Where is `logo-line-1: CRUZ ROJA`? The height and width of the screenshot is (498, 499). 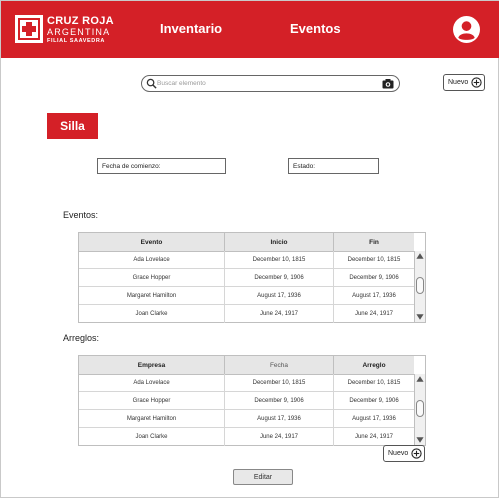 logo-line-1: CRUZ ROJA is located at coordinates (80, 21).